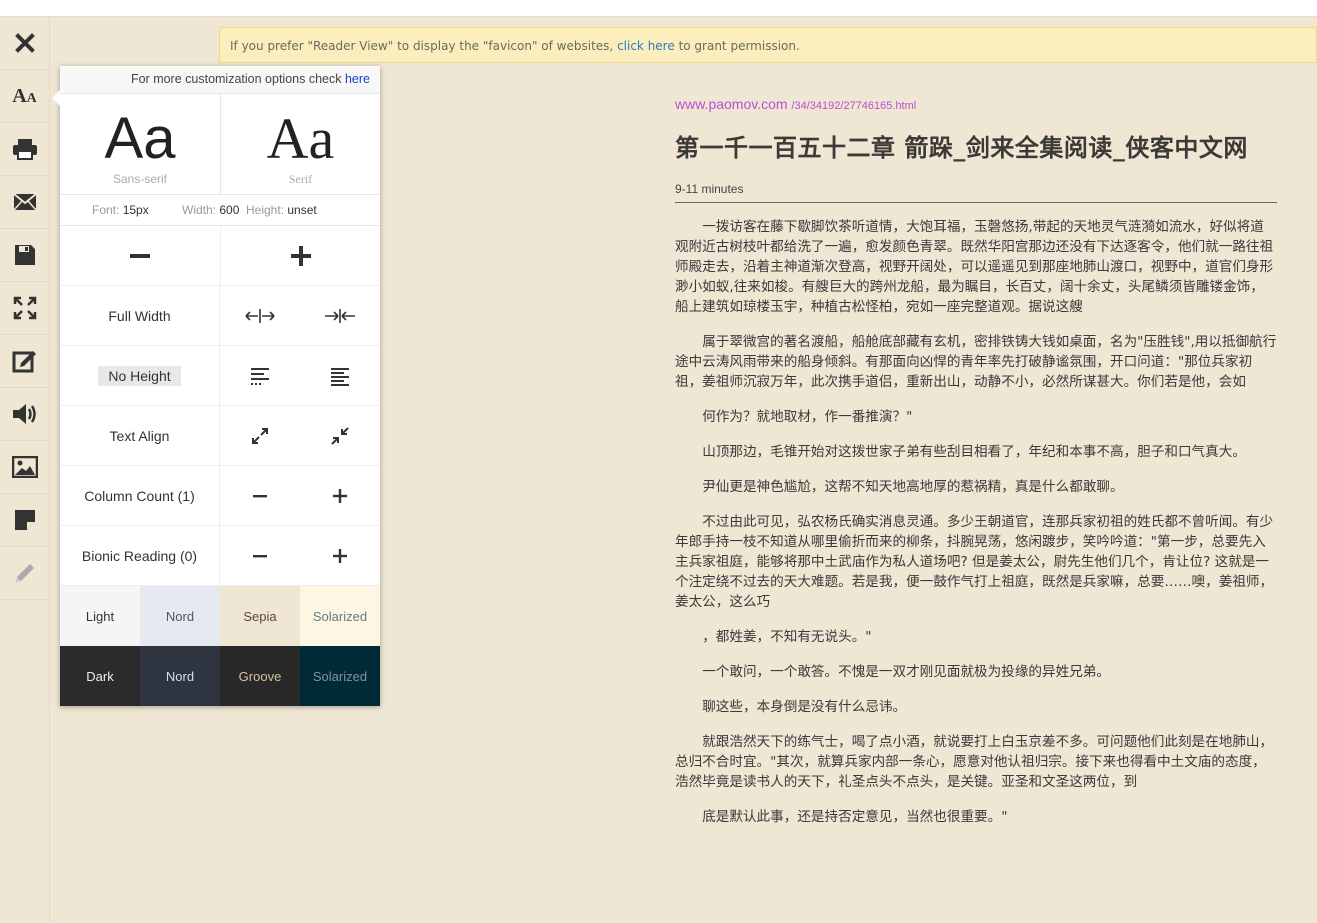 The image size is (1317, 923). What do you see at coordinates (180, 676) in the screenshot?
I see `theme-nord-dark: Nord` at bounding box center [180, 676].